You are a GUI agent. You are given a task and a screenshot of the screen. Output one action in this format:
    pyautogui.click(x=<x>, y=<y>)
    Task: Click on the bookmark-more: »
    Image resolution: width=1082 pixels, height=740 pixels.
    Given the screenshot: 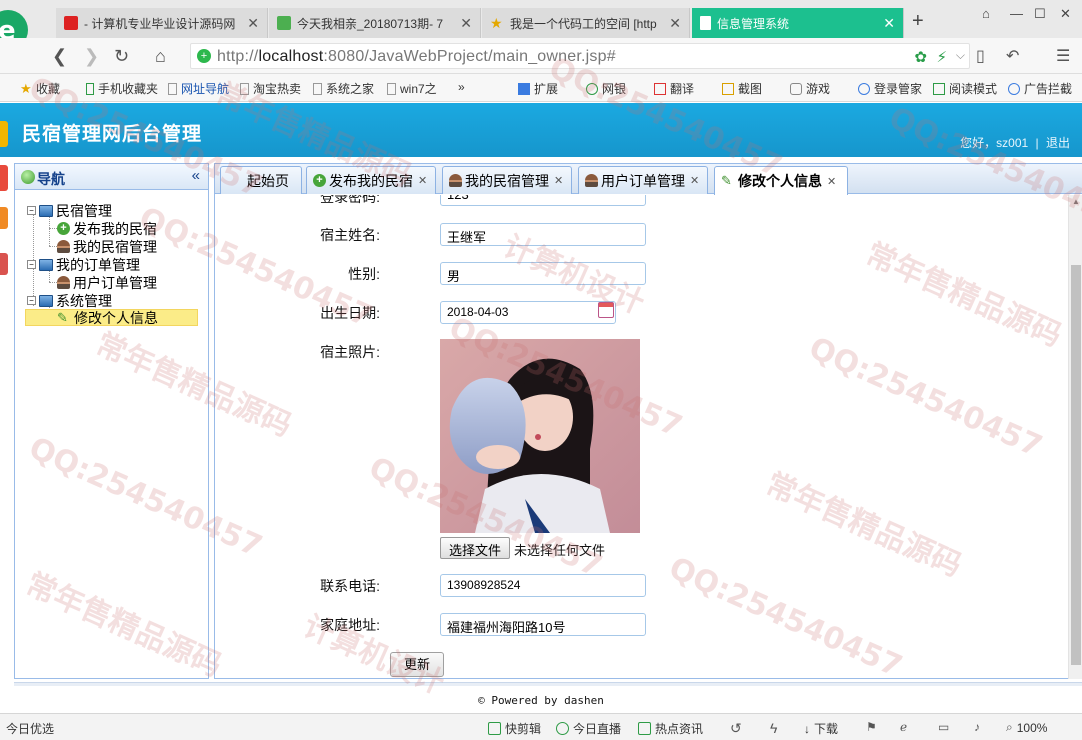 What is the action you would take?
    pyautogui.click(x=461, y=87)
    